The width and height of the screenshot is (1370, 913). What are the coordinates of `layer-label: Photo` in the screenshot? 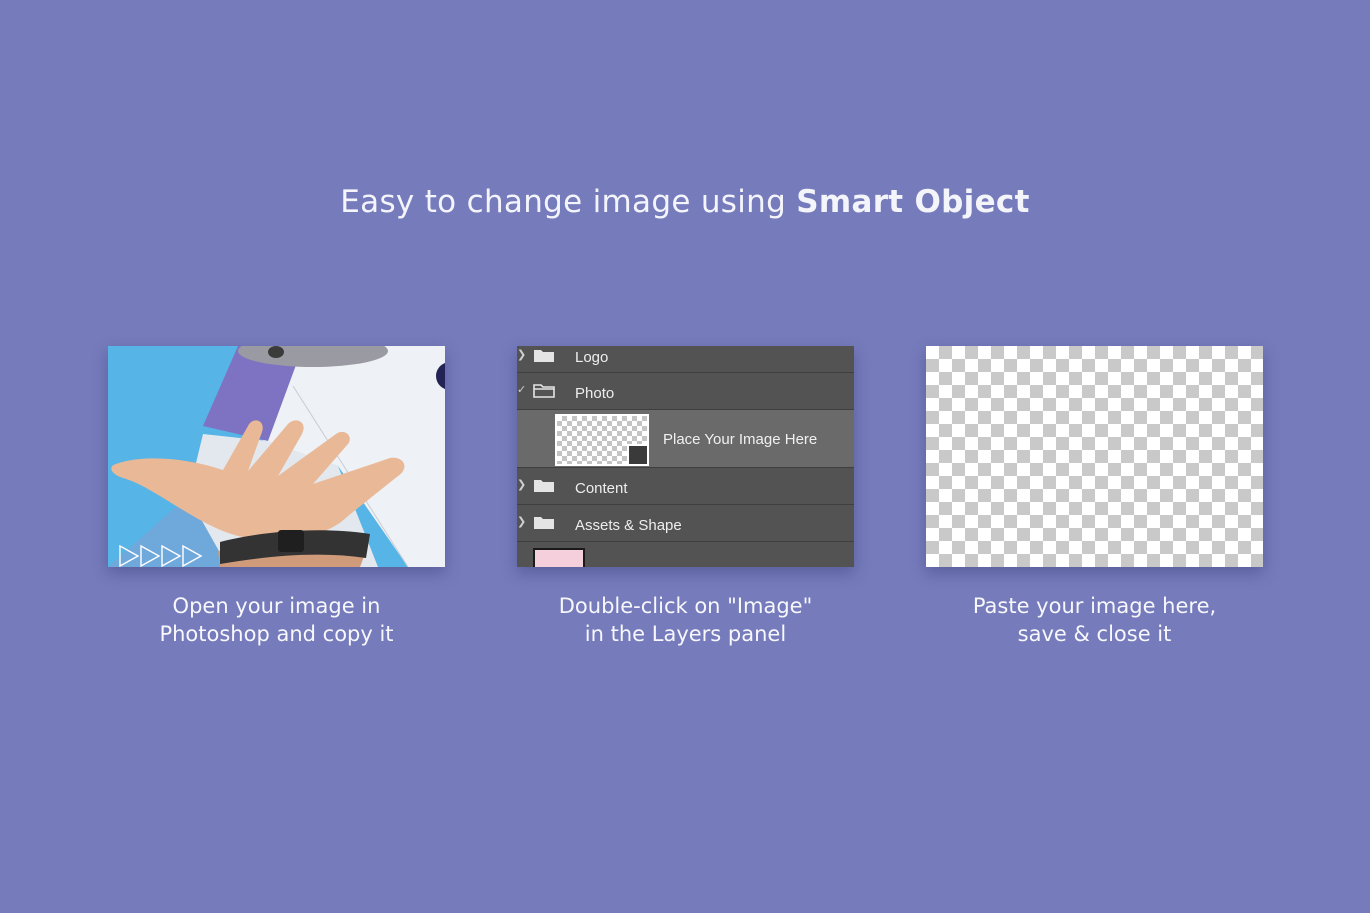 It's located at (595, 393).